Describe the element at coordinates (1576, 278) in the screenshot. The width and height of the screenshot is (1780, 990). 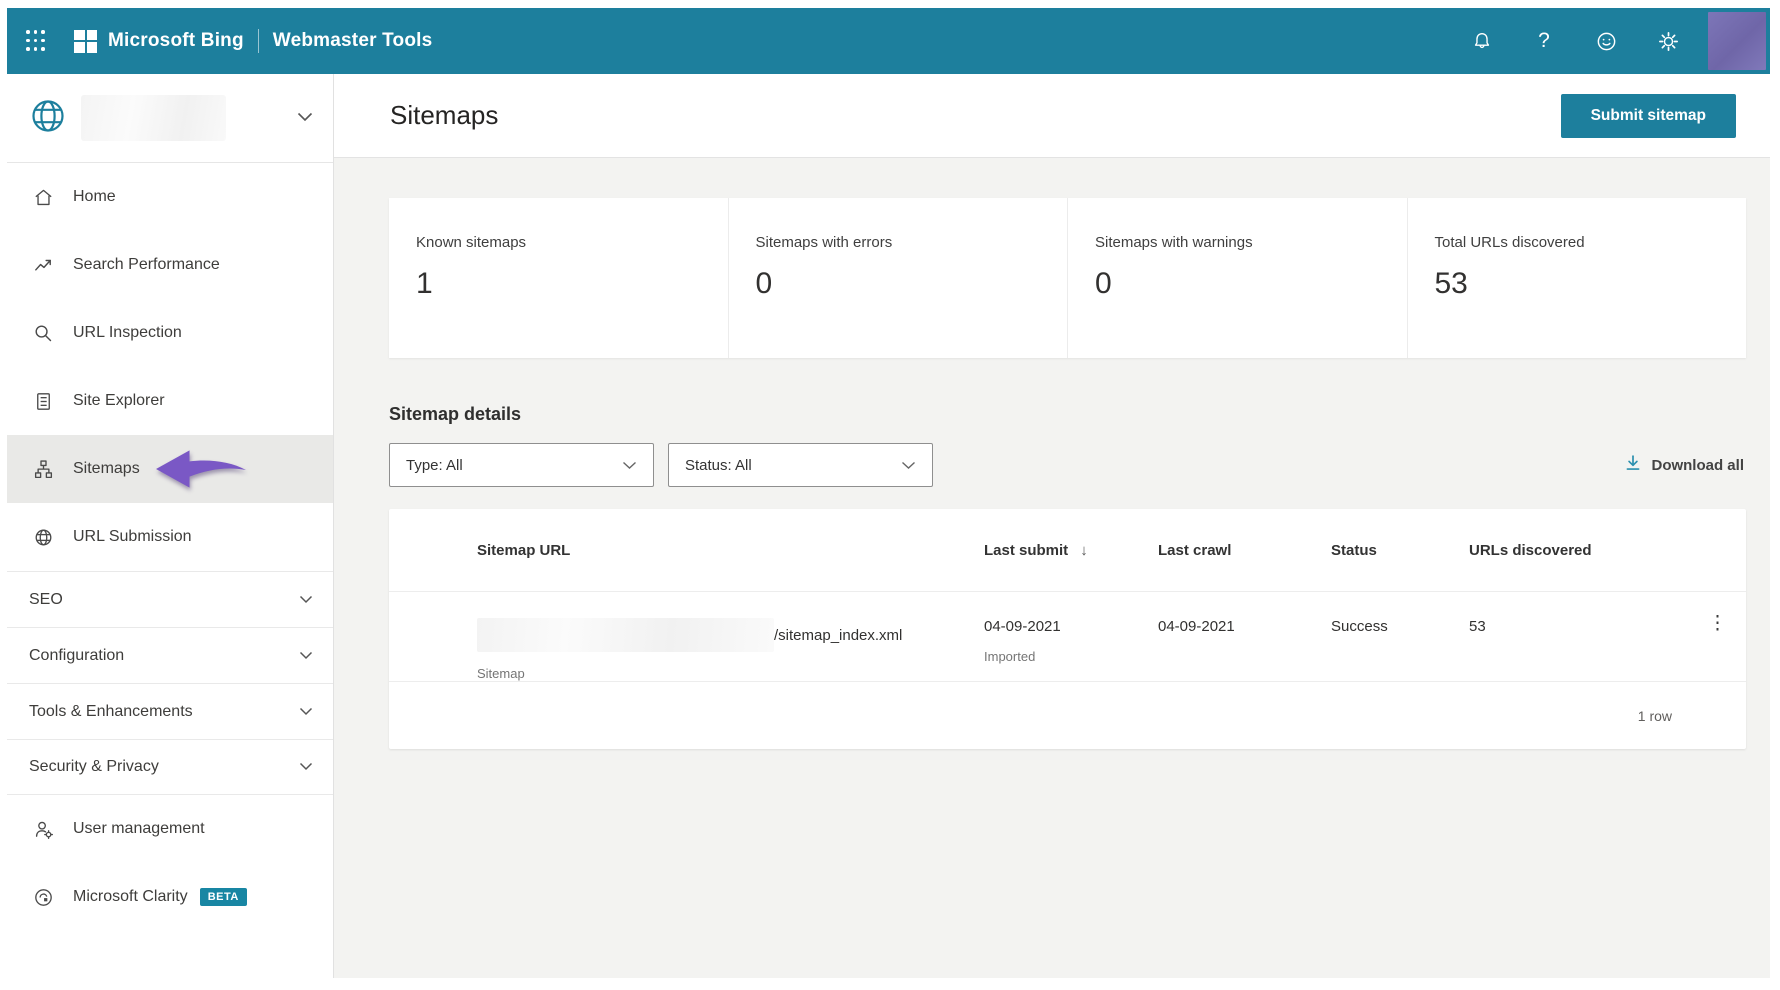
I see `stat-total-urls-discovered: Total URLs discovered 53` at that location.